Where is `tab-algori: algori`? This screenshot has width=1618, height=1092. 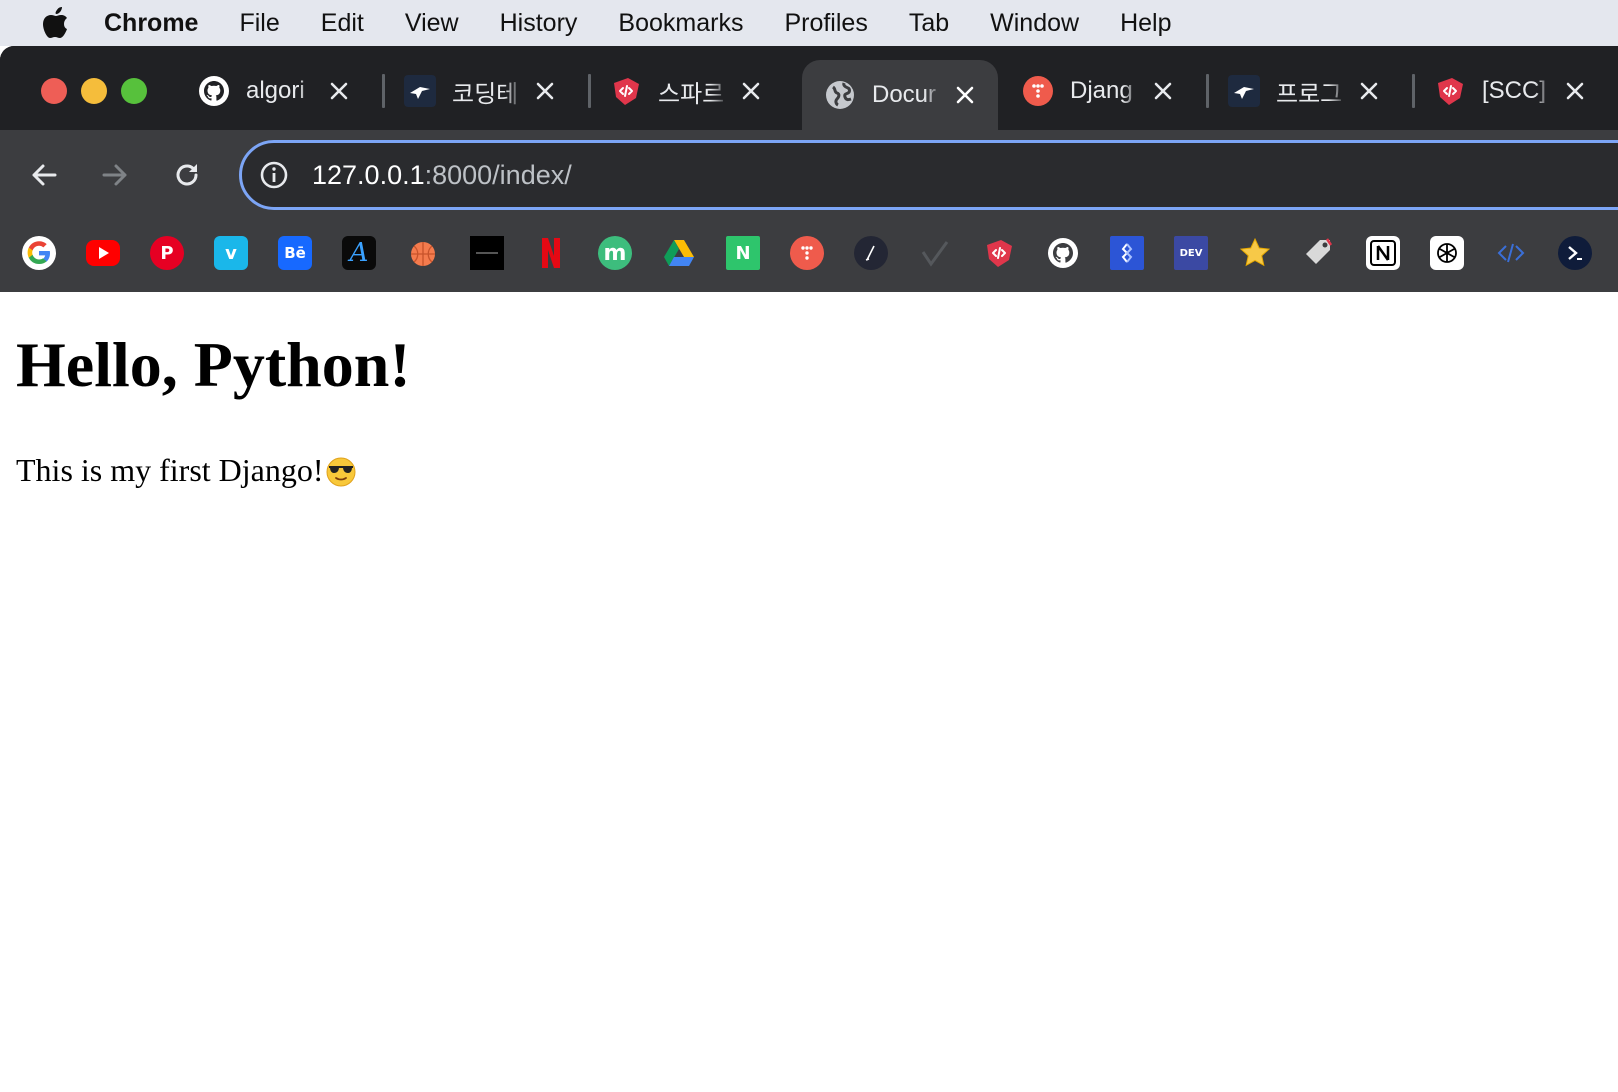
tab-algori: algori is located at coordinates (274, 91).